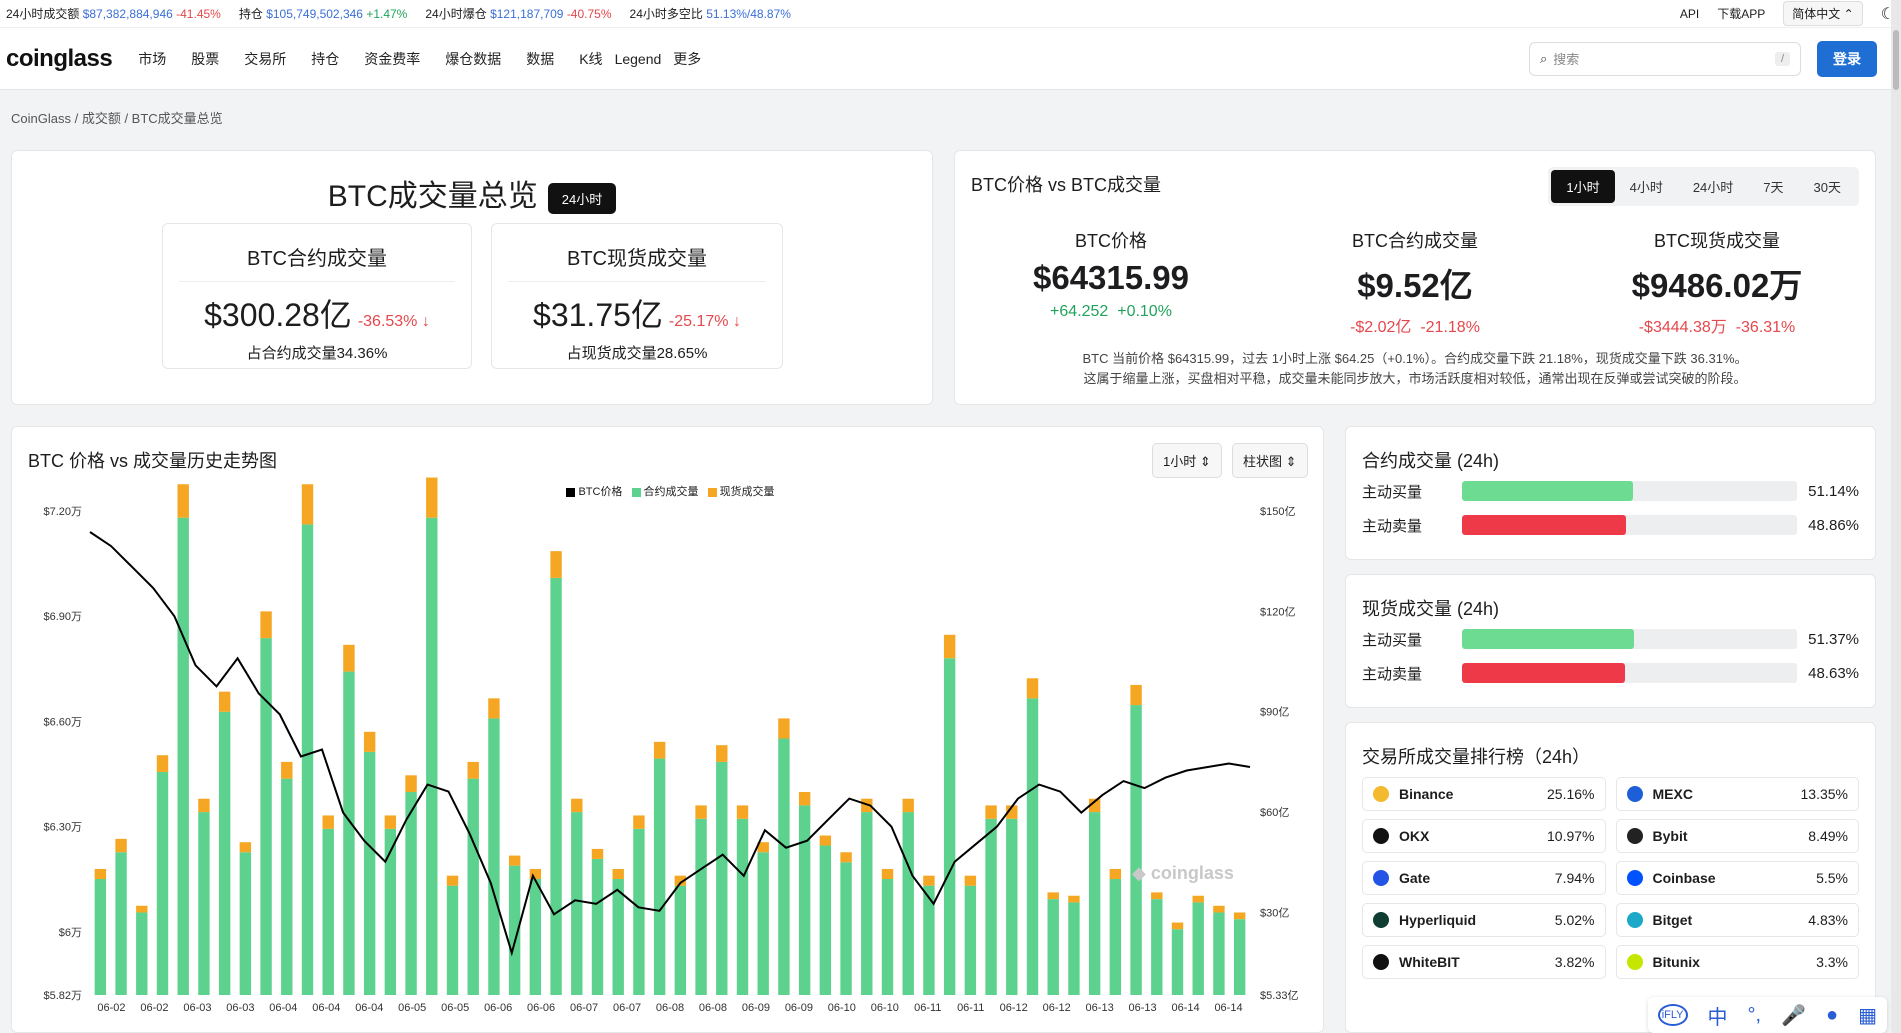  I want to click on x-tick-label: 06-13, so click(1143, 1008).